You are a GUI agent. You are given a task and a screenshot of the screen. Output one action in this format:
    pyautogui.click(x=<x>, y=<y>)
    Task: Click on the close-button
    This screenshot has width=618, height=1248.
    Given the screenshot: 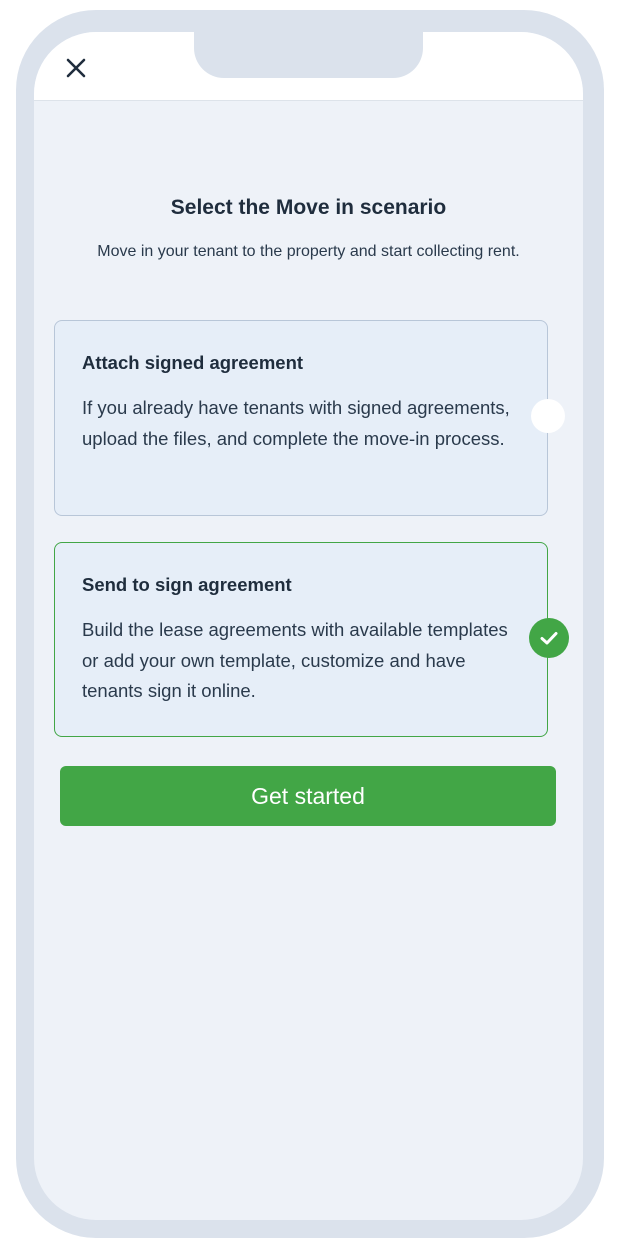 What is the action you would take?
    pyautogui.click(x=76, y=68)
    